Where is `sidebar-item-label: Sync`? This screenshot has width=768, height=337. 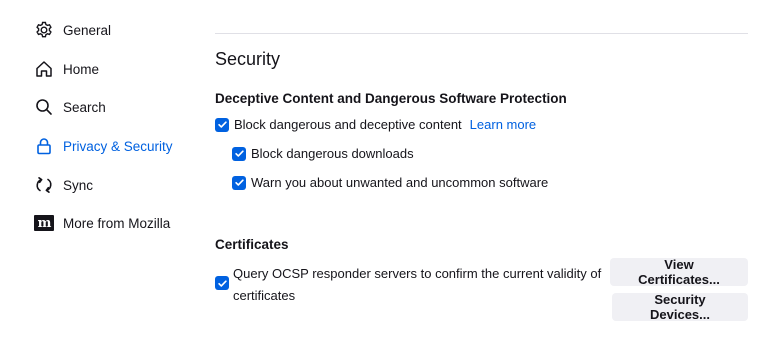
sidebar-item-label: Sync is located at coordinates (78, 185).